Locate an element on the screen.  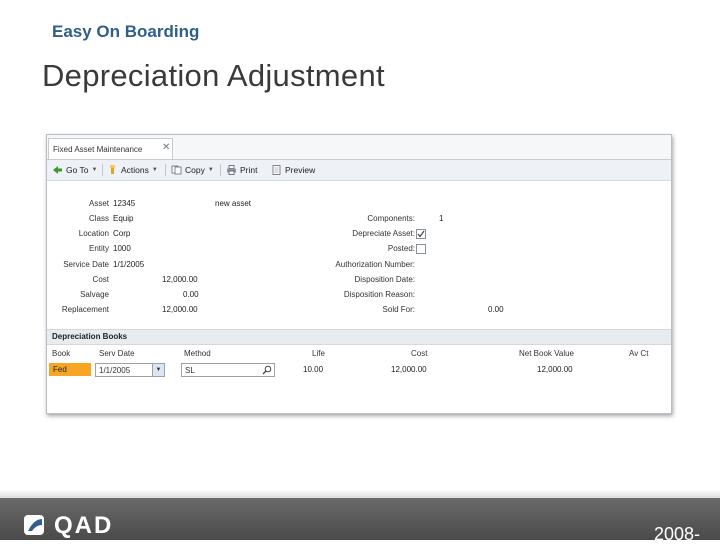
salvage-label: Salvage is located at coordinates (94, 294).